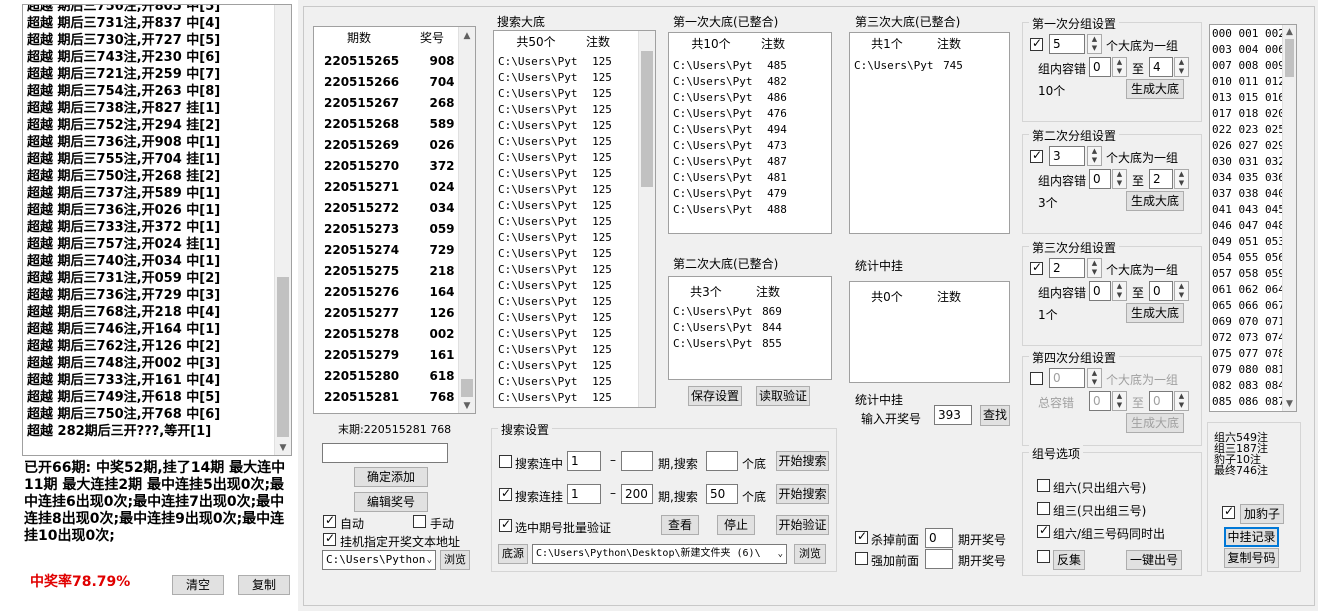 Image resolution: width=1318 pixels, height=611 pixels. What do you see at coordinates (536, 42) in the screenshot?
I see `search-base-col-total: 共50个` at bounding box center [536, 42].